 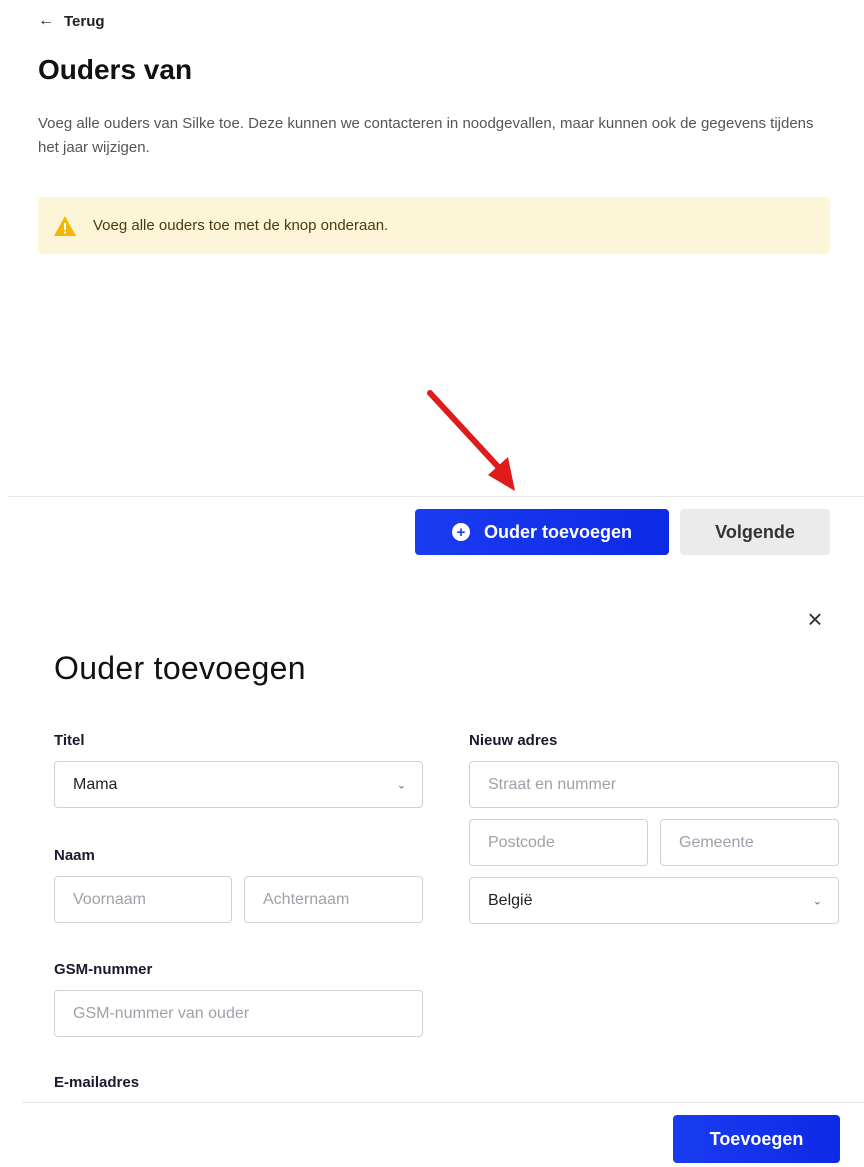 What do you see at coordinates (460, 532) in the screenshot?
I see `plus-circle-icon: +` at bounding box center [460, 532].